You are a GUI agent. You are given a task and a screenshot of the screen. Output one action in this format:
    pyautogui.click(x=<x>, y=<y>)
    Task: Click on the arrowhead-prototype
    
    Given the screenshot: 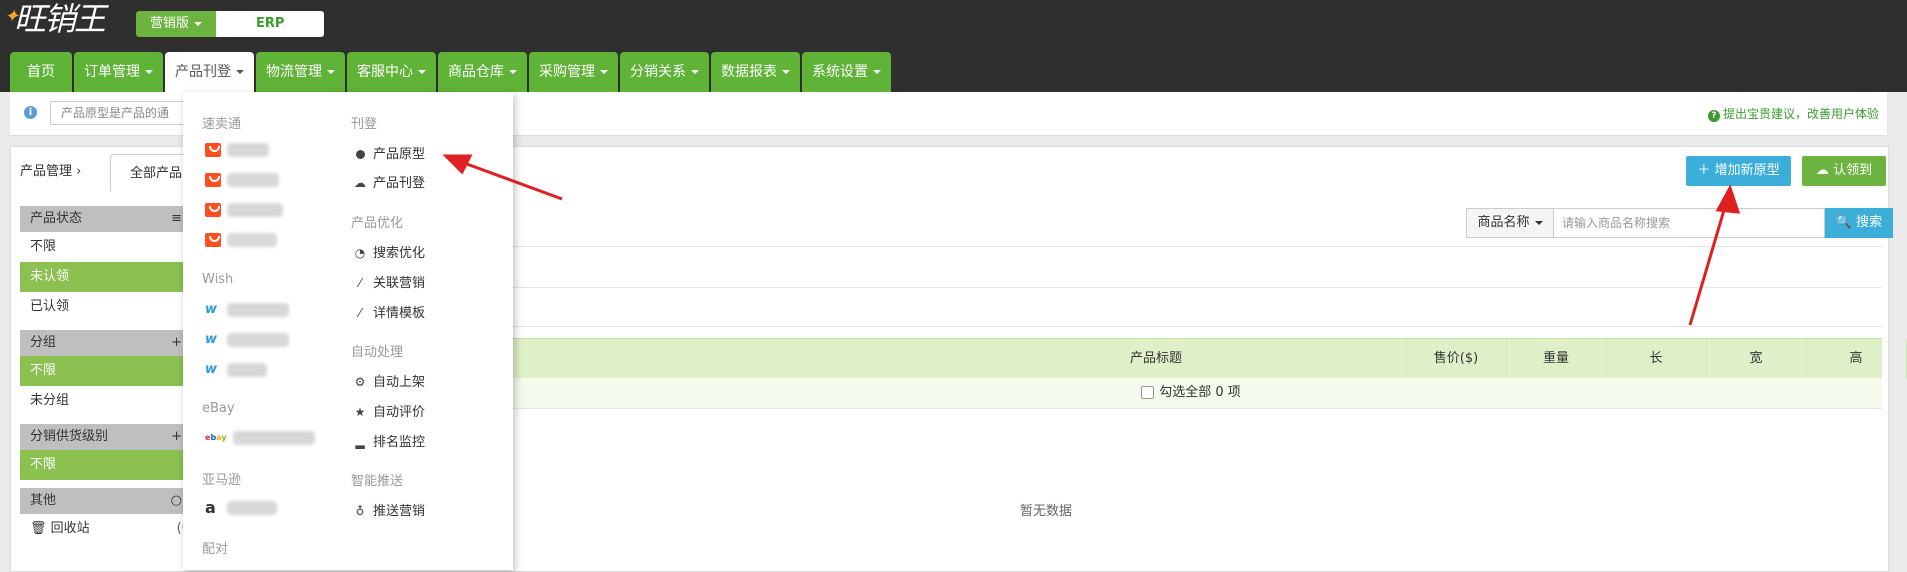 What is the action you would take?
    pyautogui.click(x=457, y=164)
    